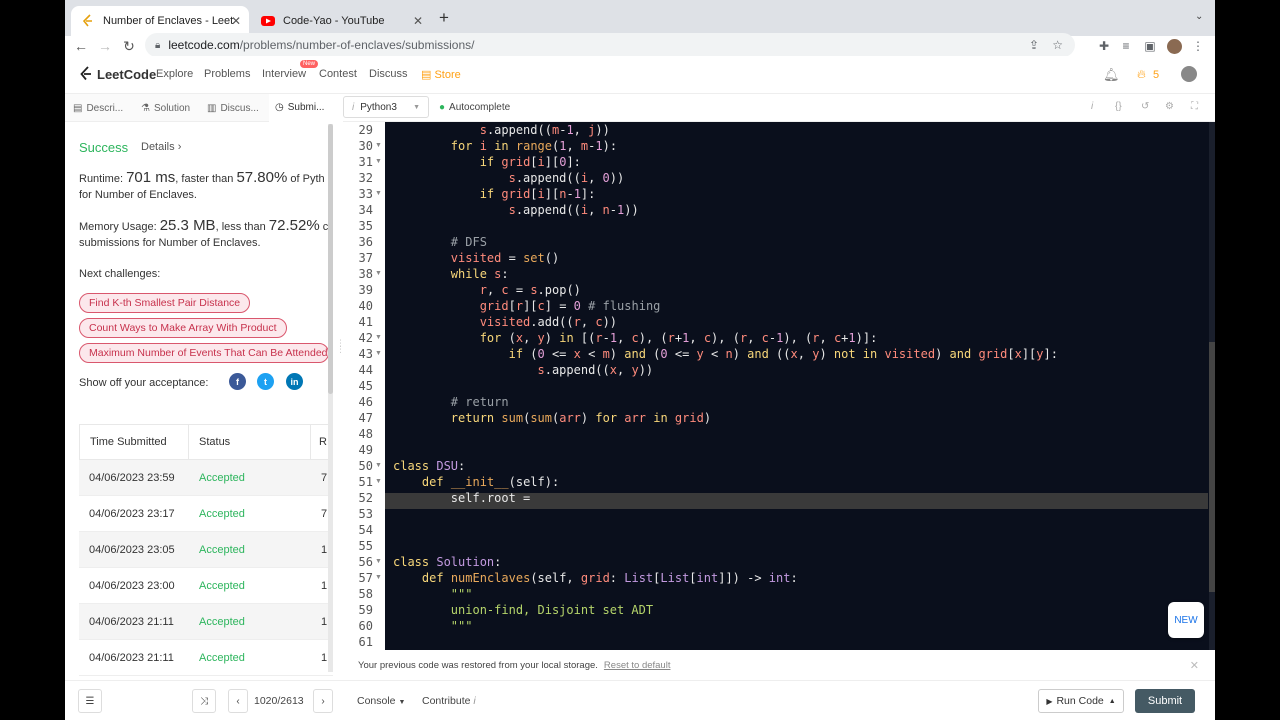 The width and height of the screenshot is (1280, 720). What do you see at coordinates (523, 370) in the screenshot?
I see `code-line: s.append((x, y))` at bounding box center [523, 370].